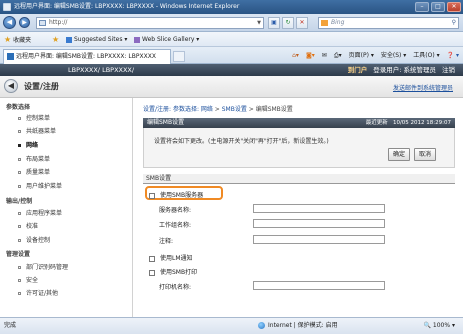 This screenshot has height=334, width=463. Describe the element at coordinates (152, 258) in the screenshot. I see `use-lm-checkbox` at that location.